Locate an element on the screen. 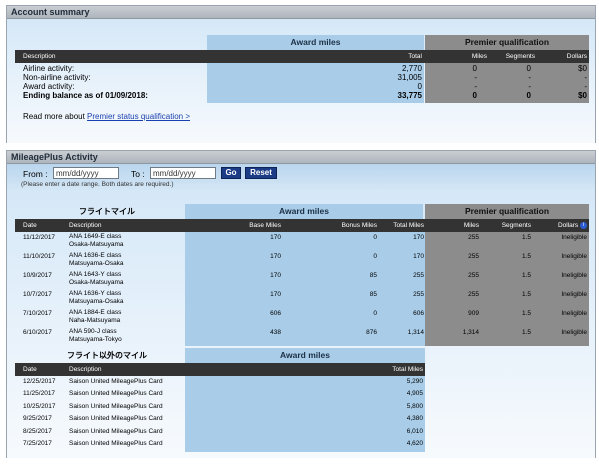 This screenshot has width=599, height=464. non-flight-total-miles: 4,620 is located at coordinates (414, 443).